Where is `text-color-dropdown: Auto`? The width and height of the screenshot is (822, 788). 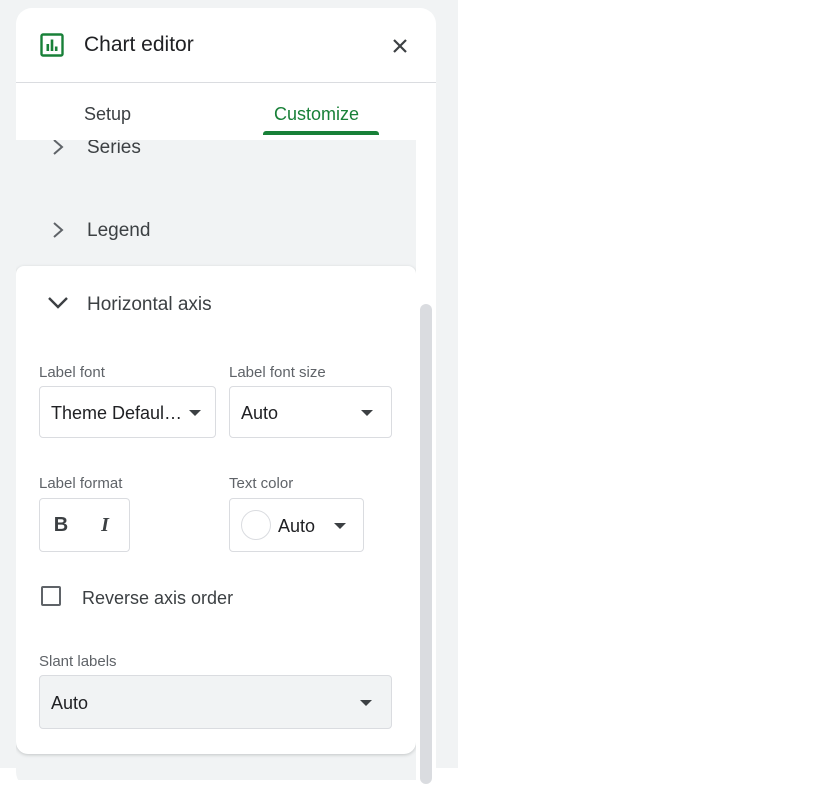 text-color-dropdown: Auto is located at coordinates (296, 525).